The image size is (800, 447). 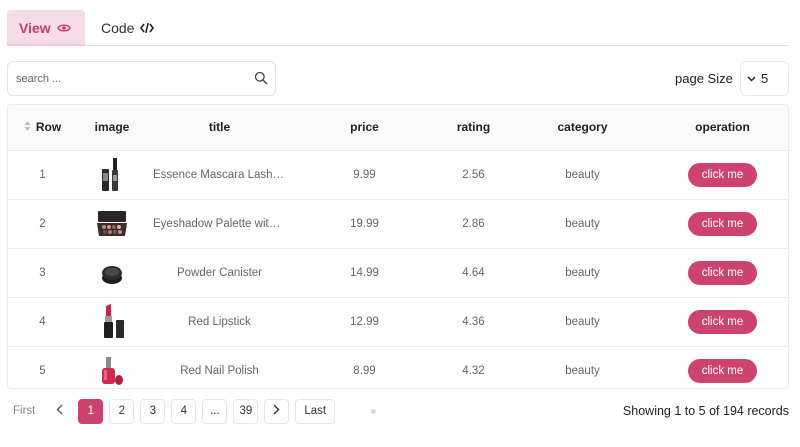 I want to click on price-cell: 8.99, so click(x=364, y=370).